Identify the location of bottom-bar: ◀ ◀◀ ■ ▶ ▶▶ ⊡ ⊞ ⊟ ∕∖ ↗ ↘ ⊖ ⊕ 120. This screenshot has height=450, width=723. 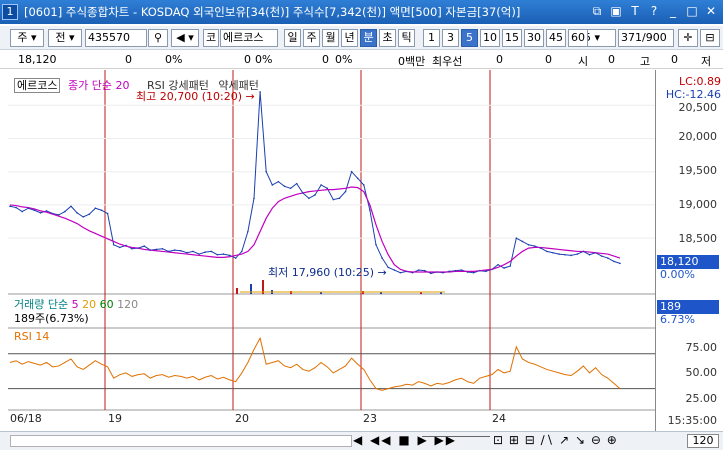
(361, 440).